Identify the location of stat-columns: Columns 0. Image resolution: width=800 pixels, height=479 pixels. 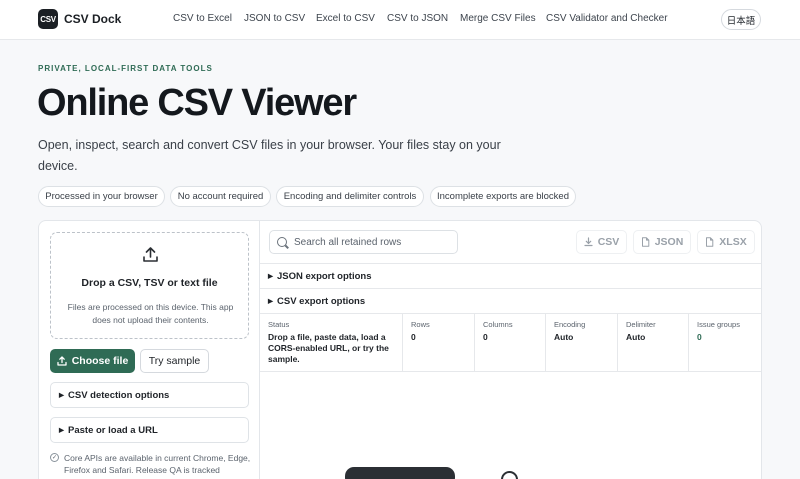
(510, 342).